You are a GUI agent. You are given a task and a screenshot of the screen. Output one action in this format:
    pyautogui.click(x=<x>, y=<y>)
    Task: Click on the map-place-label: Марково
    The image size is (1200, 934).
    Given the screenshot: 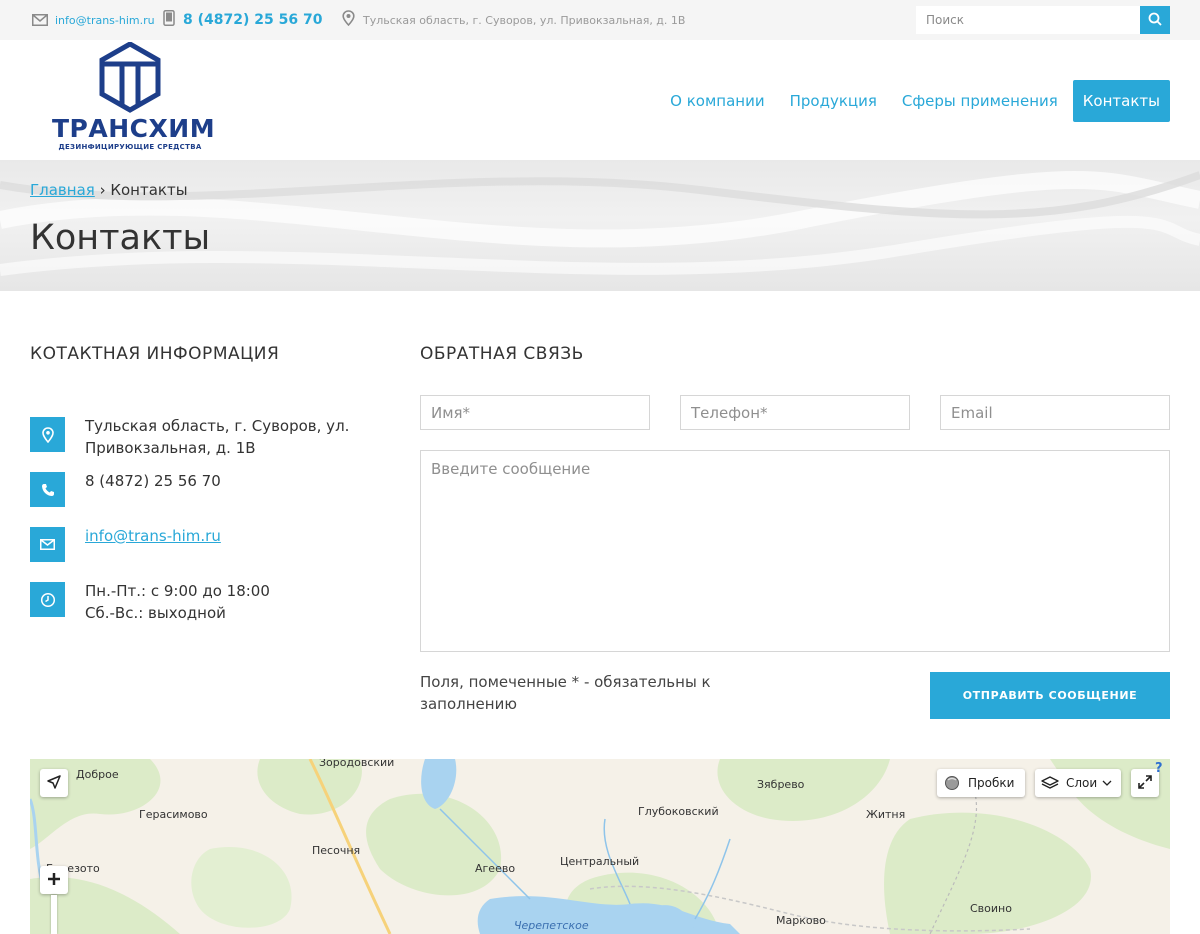 What is the action you would take?
    pyautogui.click(x=801, y=920)
    